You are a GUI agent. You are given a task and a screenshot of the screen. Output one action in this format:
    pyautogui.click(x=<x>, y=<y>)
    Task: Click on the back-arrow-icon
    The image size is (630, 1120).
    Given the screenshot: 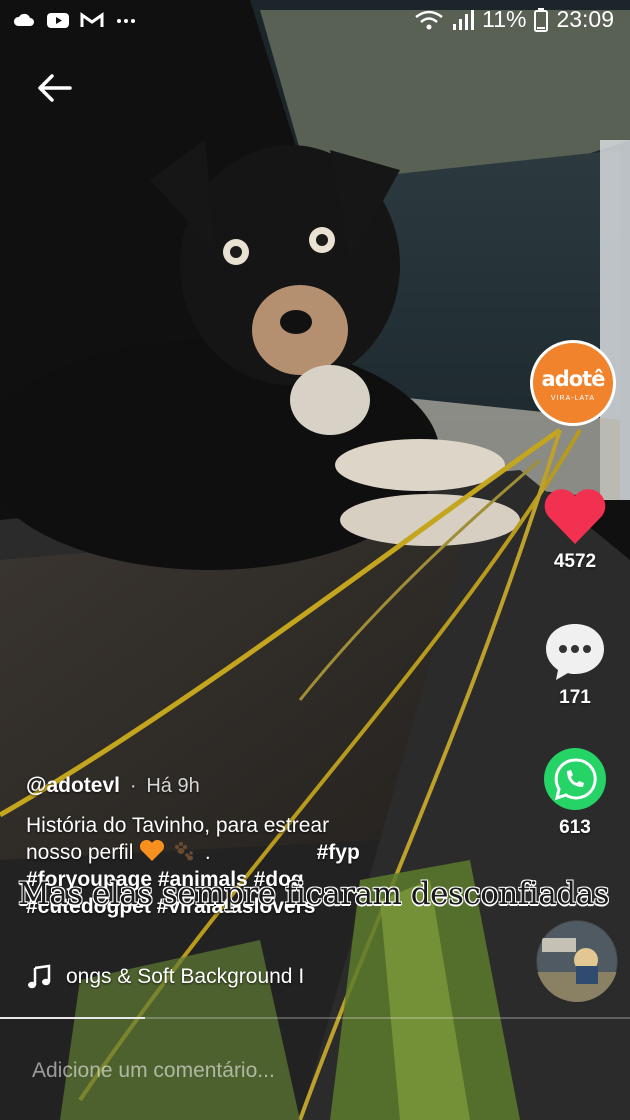 What is the action you would take?
    pyautogui.click(x=54, y=88)
    